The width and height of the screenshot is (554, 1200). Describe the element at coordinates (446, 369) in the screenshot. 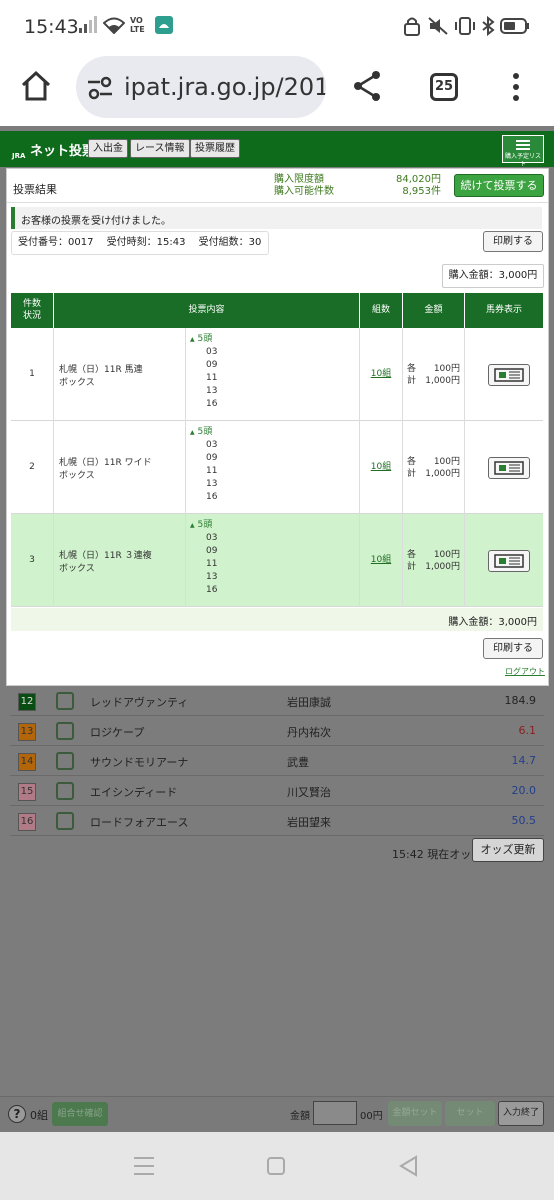

I see `each-amount: 100円` at that location.